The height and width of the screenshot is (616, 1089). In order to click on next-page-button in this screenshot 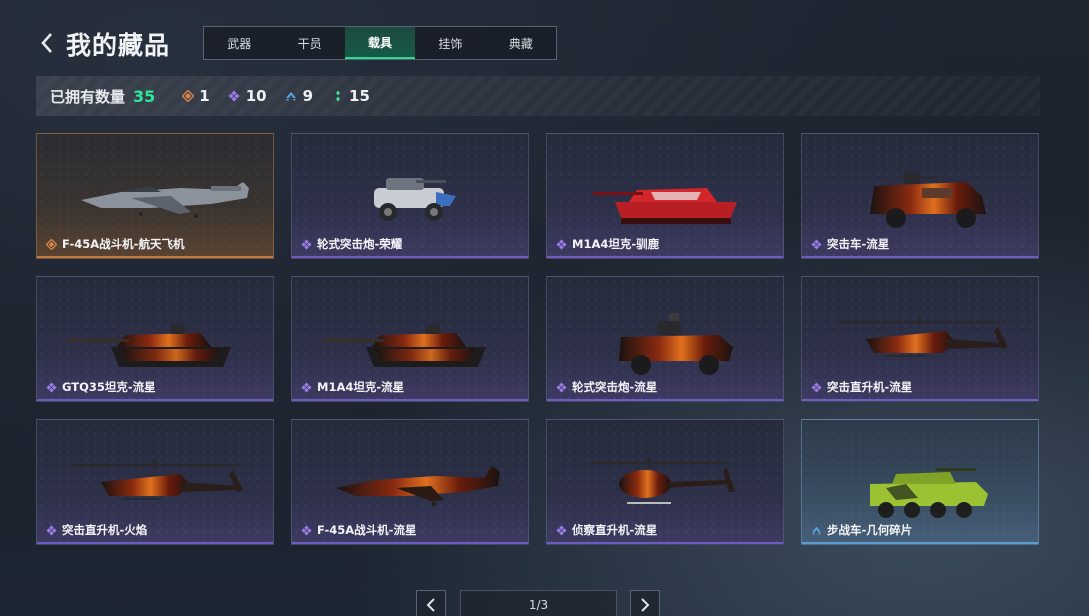, I will do `click(645, 603)`.